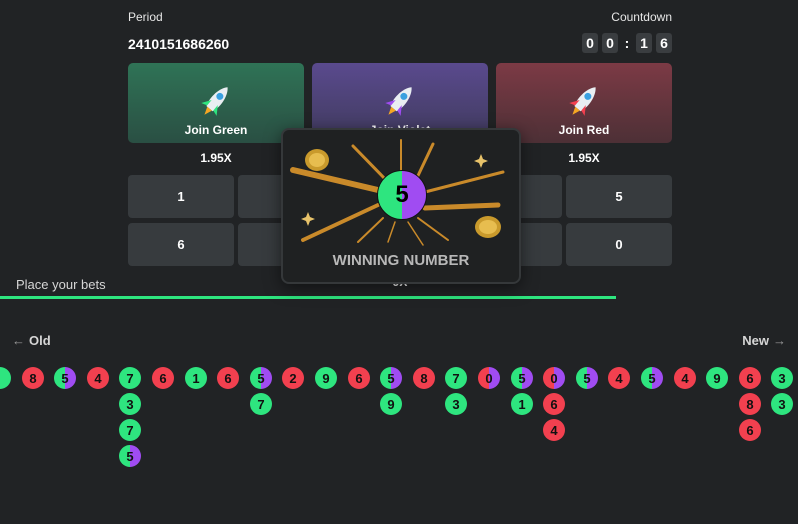 Image resolution: width=798 pixels, height=524 pixels. I want to click on countdown-timer: 0 0 : 1 6, so click(627, 43).